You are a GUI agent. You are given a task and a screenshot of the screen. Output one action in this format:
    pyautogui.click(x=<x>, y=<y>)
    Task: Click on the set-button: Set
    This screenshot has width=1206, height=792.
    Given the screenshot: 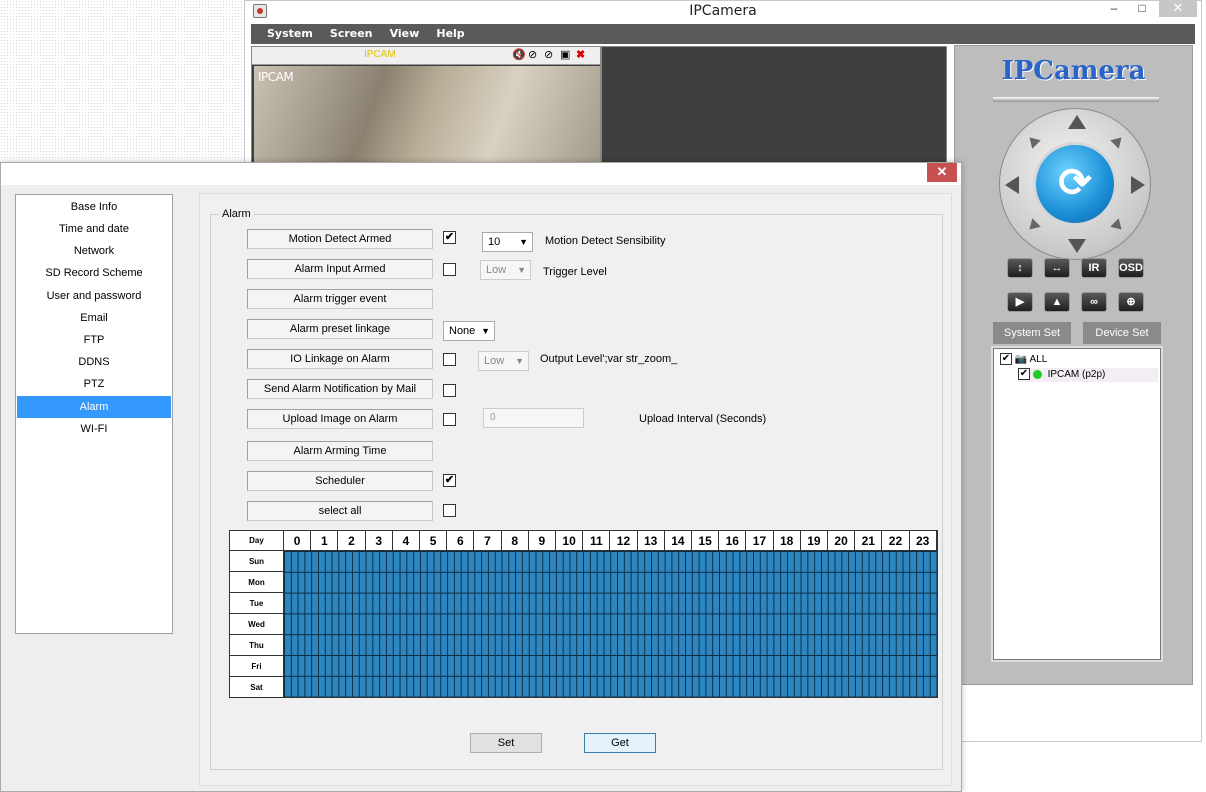 What is the action you would take?
    pyautogui.click(x=506, y=743)
    